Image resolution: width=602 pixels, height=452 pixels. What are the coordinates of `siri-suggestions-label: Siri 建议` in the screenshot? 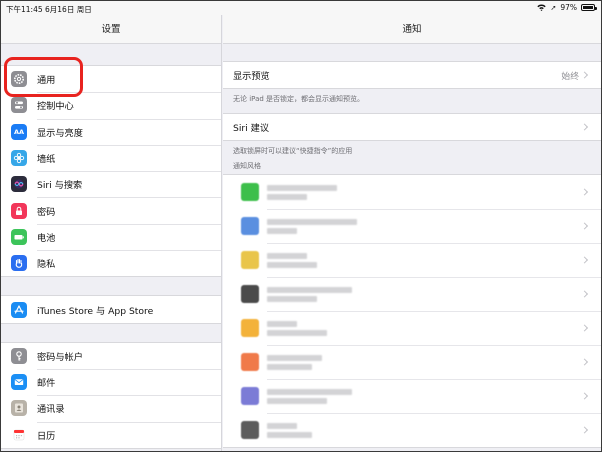 It's located at (251, 128).